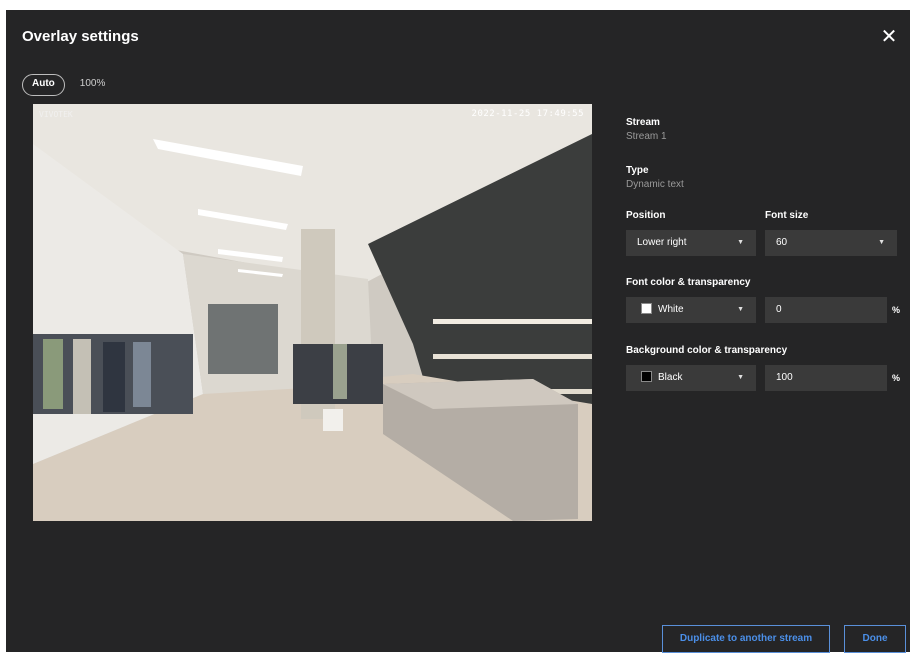 This screenshot has height=657, width=914. What do you see at coordinates (831, 243) in the screenshot?
I see `font-size-select: 60 ▼` at bounding box center [831, 243].